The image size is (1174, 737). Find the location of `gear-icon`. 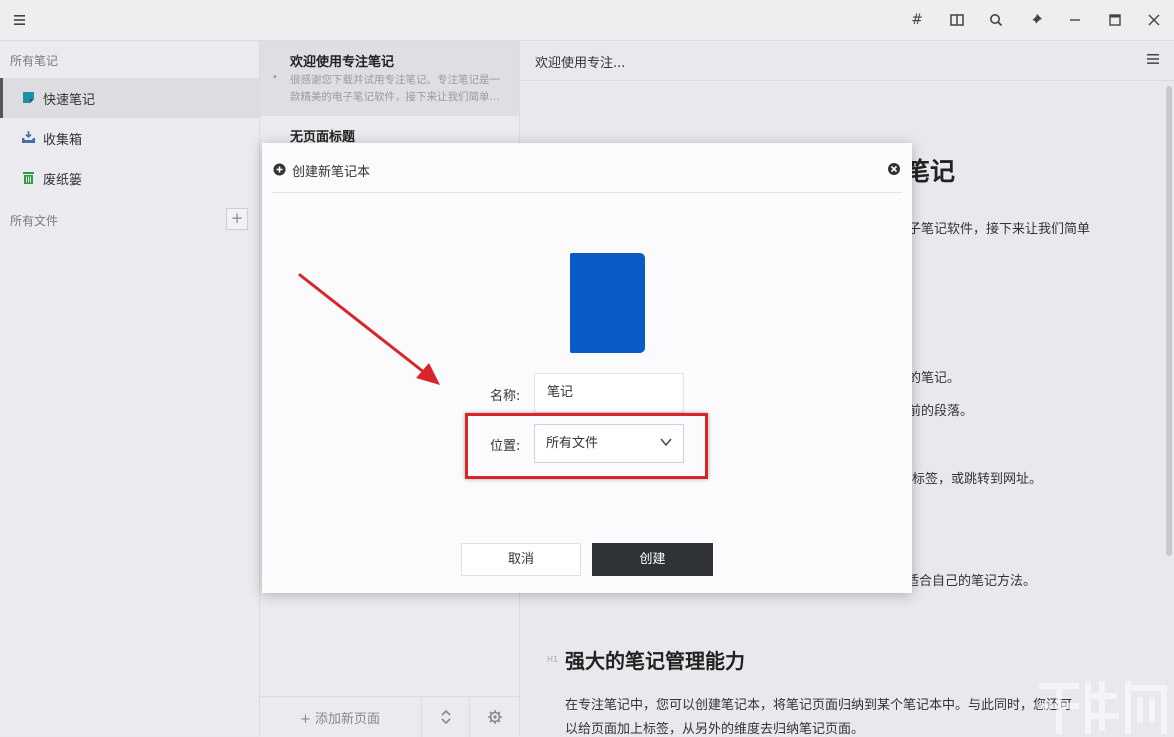

gear-icon is located at coordinates (495, 717).